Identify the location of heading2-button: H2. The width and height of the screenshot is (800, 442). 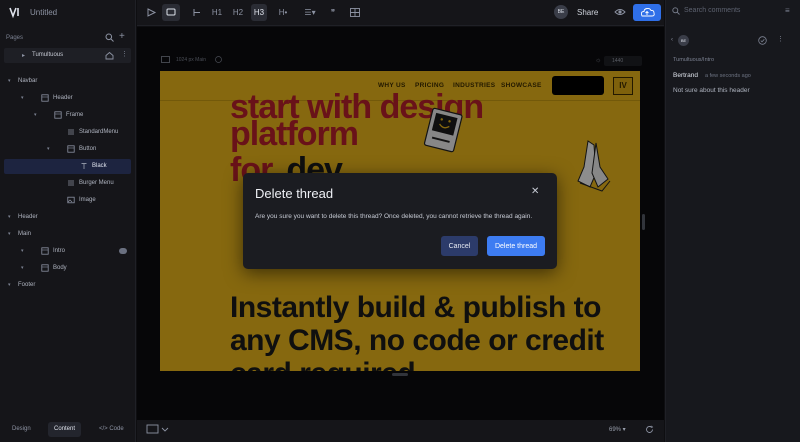
(238, 12).